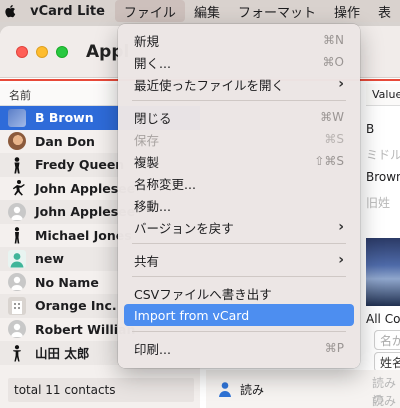 The height and width of the screenshot is (408, 400). Describe the element at coordinates (153, 118) in the screenshot. I see `menu-item-label: 閉じる` at that location.